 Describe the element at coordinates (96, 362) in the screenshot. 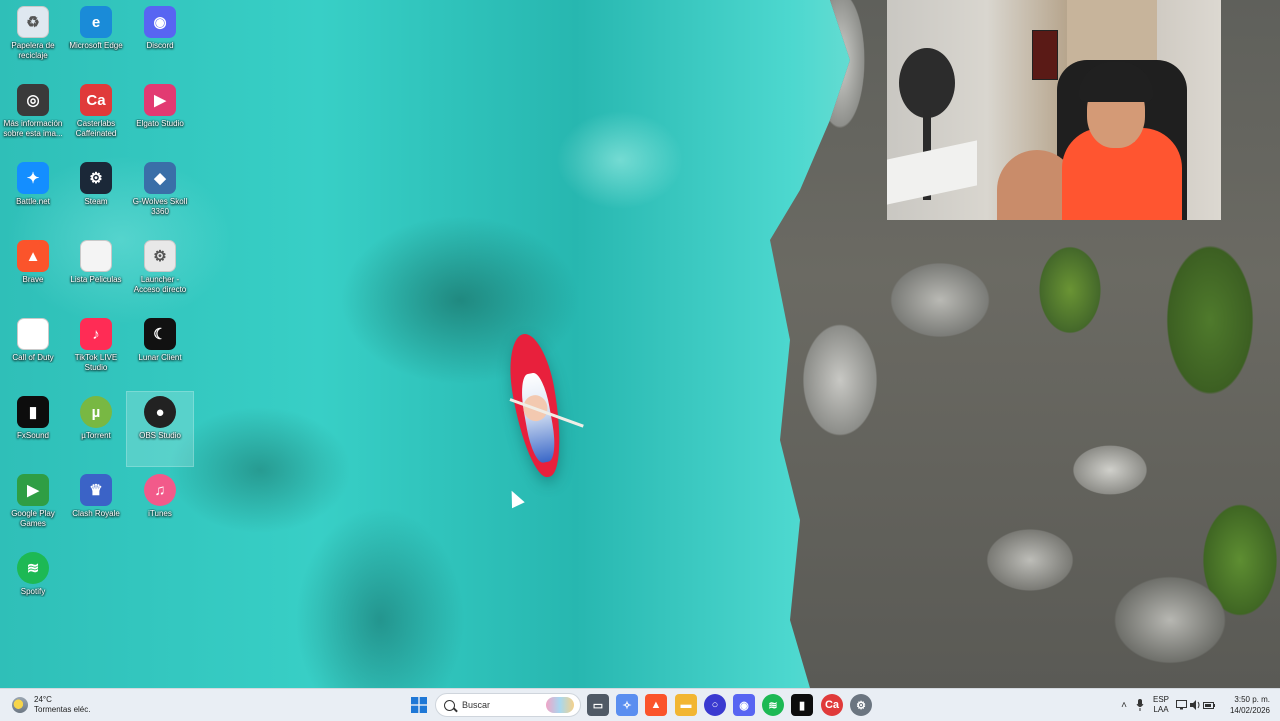

I see `desktop-icon-label: TikTok LIVE Studio` at that location.